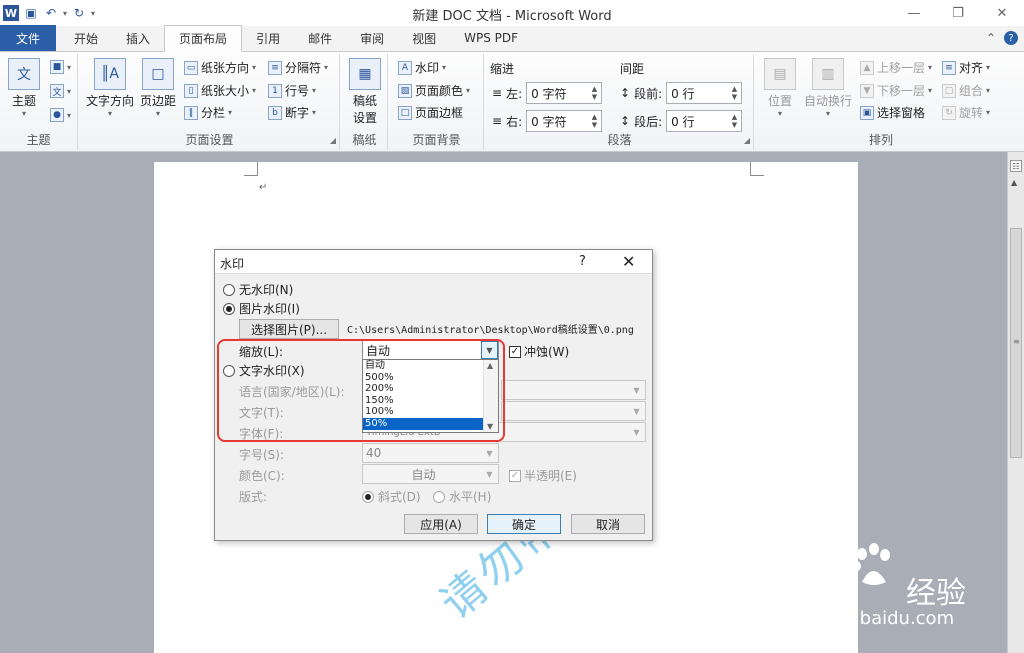  What do you see at coordinates (636, 432) in the screenshot?
I see `font-dropdown-icon: ▼` at bounding box center [636, 432].